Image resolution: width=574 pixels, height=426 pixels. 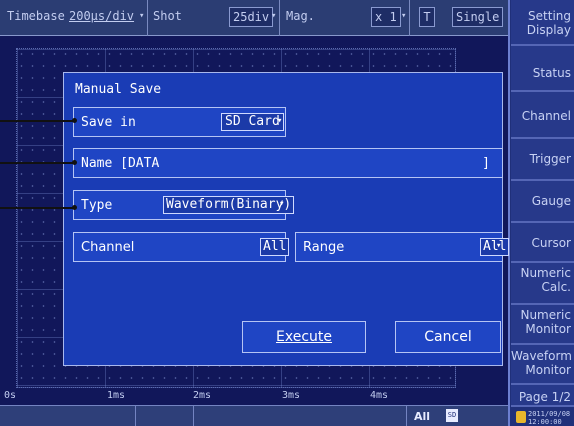 I want to click on side-button-label: Trigger, so click(x=550, y=159).